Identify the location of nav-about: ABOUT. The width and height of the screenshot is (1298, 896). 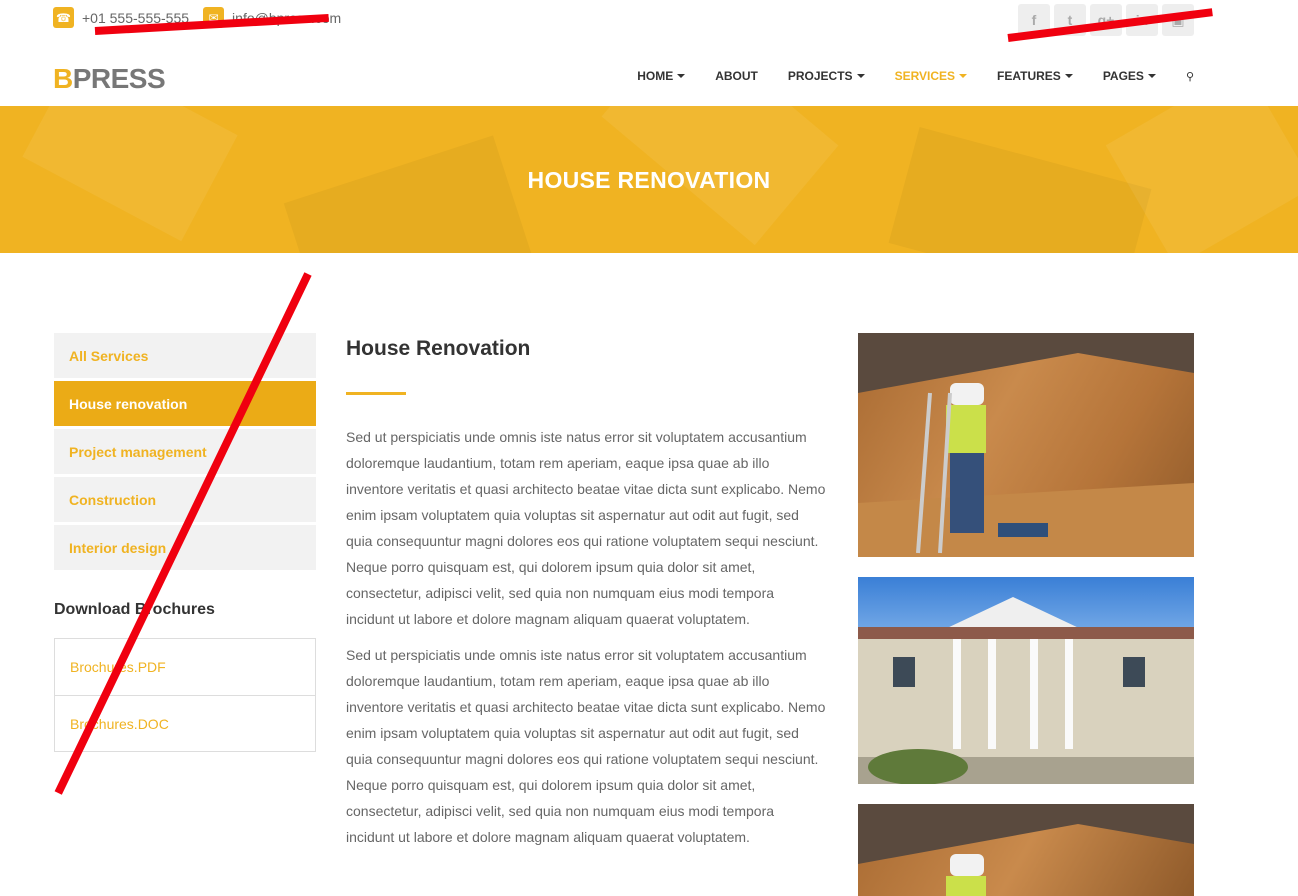
(736, 76).